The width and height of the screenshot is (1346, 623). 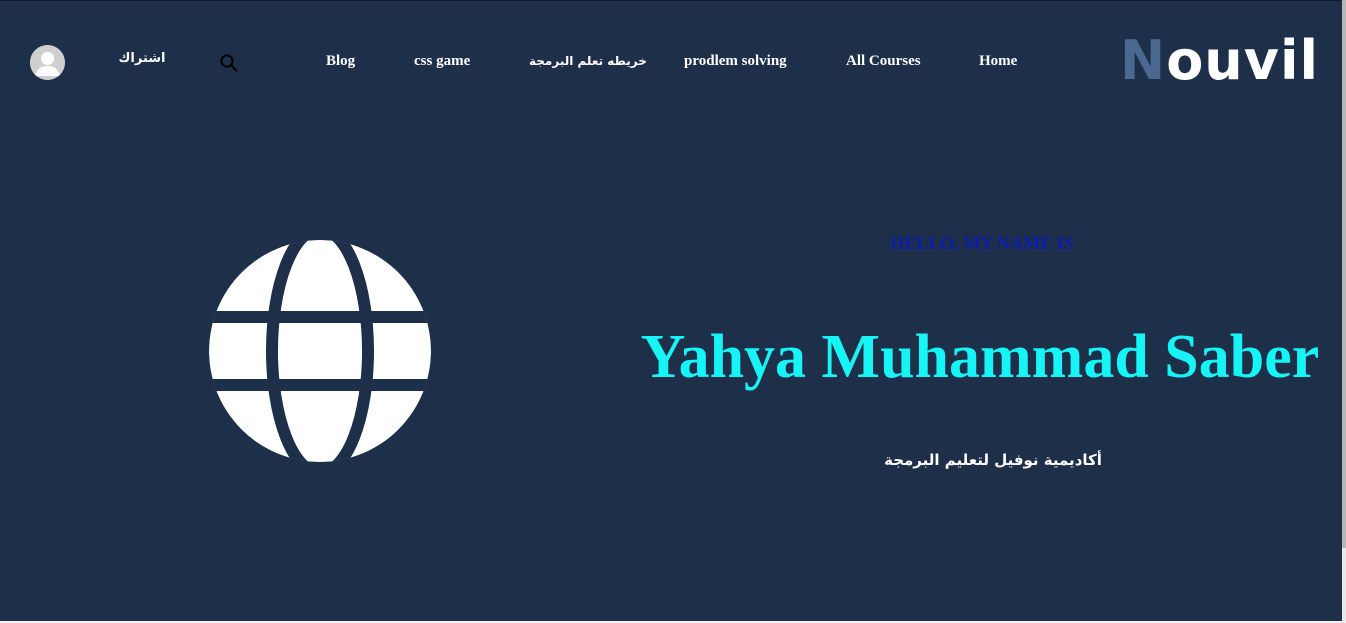 I want to click on hero-name: Yahya Muhammad Saber, so click(x=980, y=357).